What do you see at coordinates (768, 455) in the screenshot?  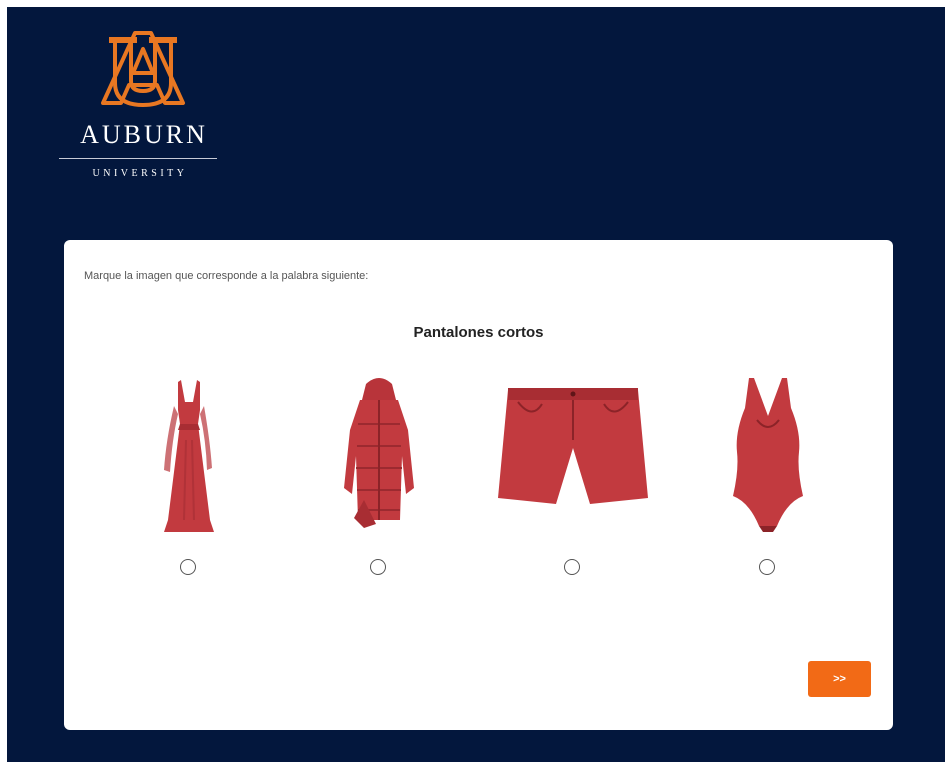 I see `swimsuit-image` at bounding box center [768, 455].